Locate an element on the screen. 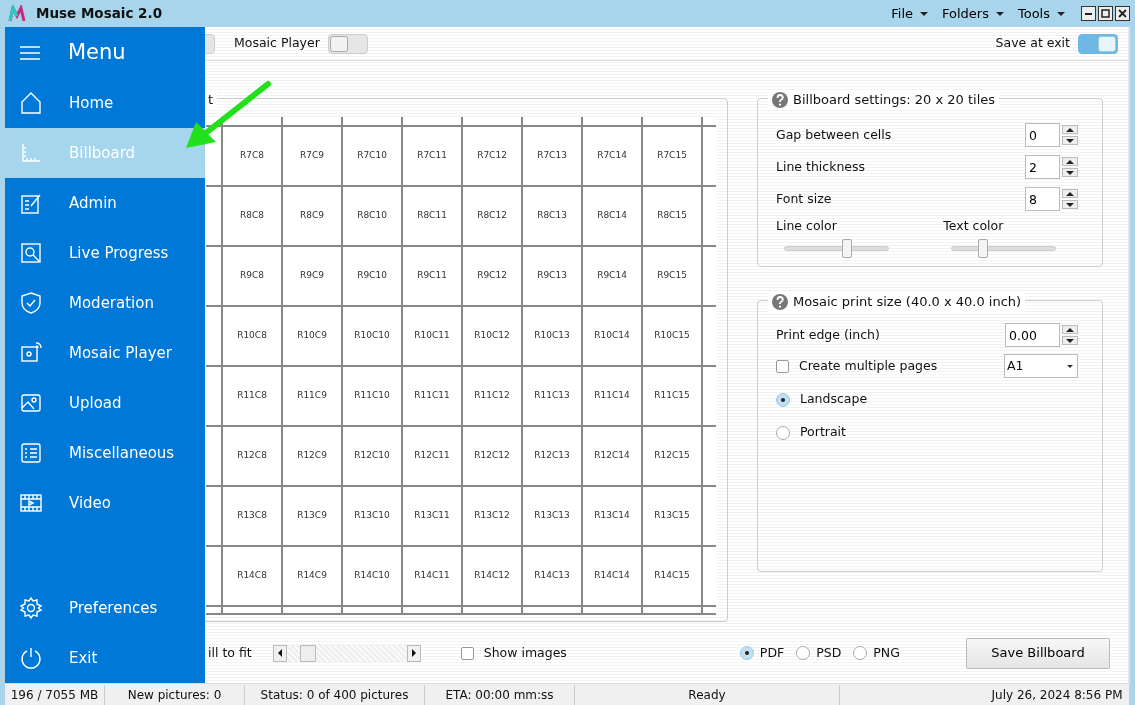 The image size is (1135, 705). menu-item: Live Progress is located at coordinates (105, 253).